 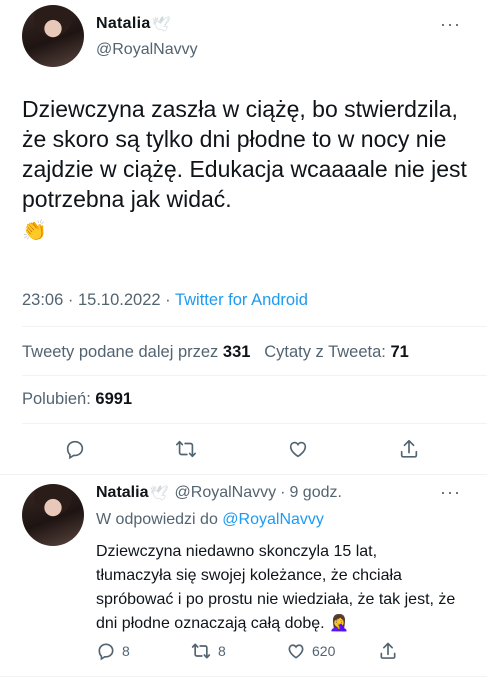 What do you see at coordinates (53, 515) in the screenshot?
I see `reply-avatar` at bounding box center [53, 515].